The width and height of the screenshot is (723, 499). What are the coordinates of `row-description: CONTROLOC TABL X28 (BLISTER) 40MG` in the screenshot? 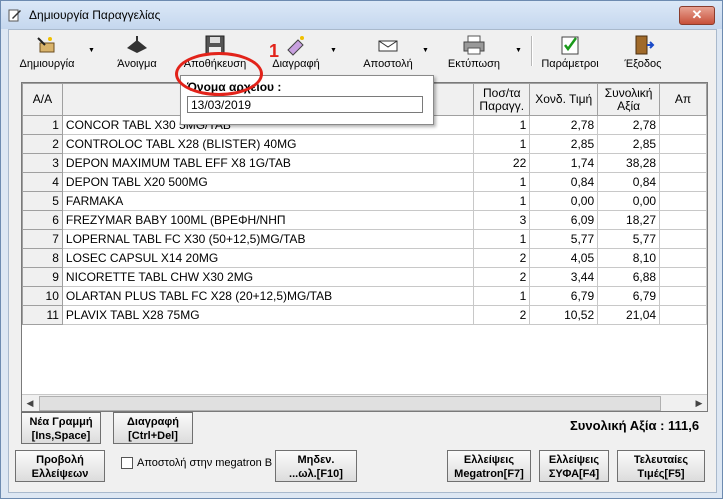 It's located at (268, 144).